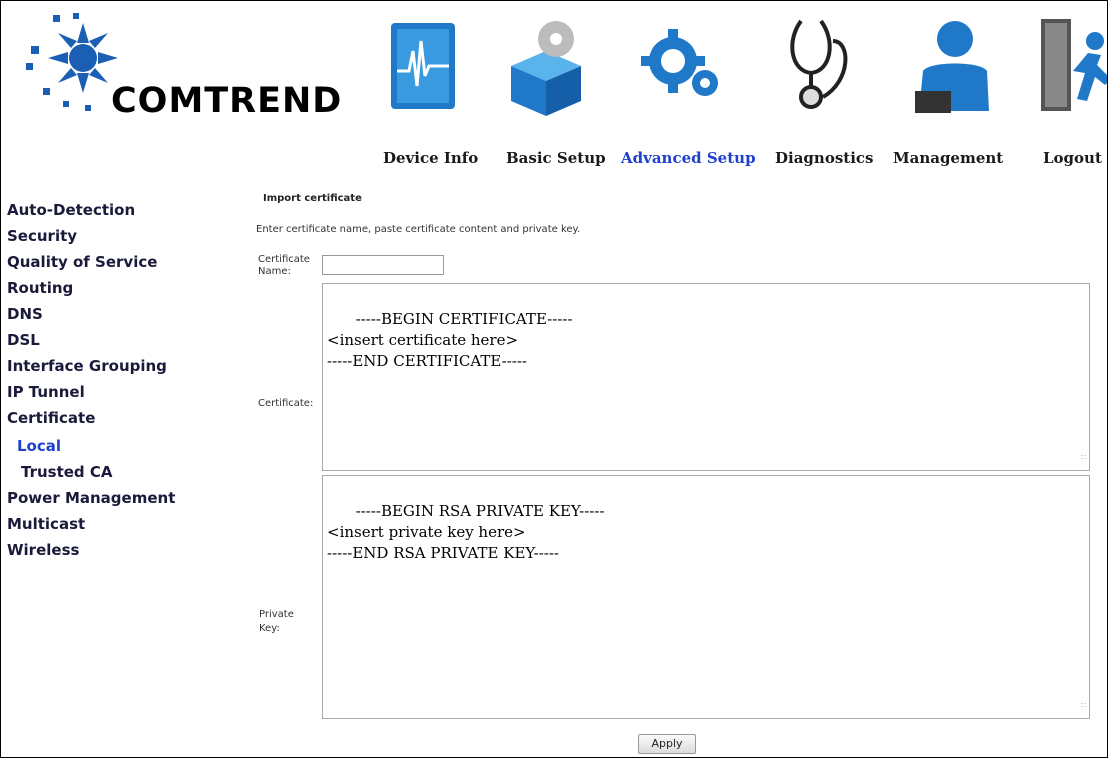  I want to click on private-key-label: Private Key:, so click(276, 621).